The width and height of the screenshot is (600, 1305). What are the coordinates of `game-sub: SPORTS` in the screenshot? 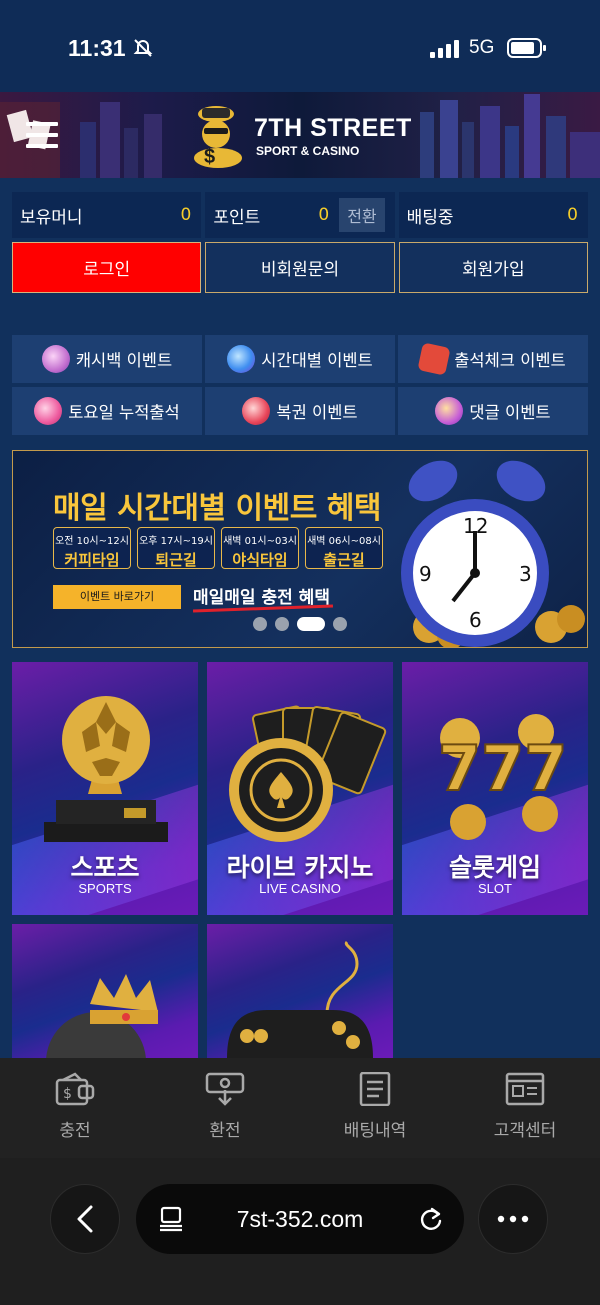 It's located at (105, 888).